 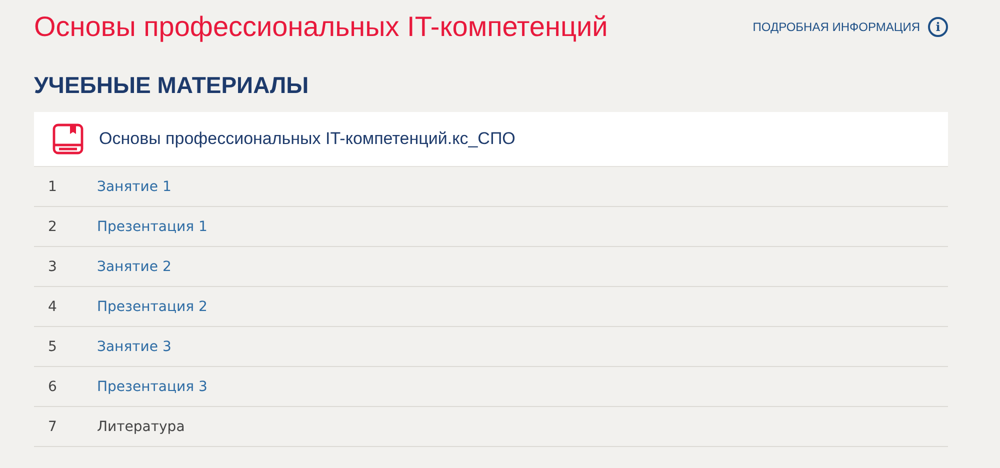 I want to click on row-number: 2, so click(x=52, y=226).